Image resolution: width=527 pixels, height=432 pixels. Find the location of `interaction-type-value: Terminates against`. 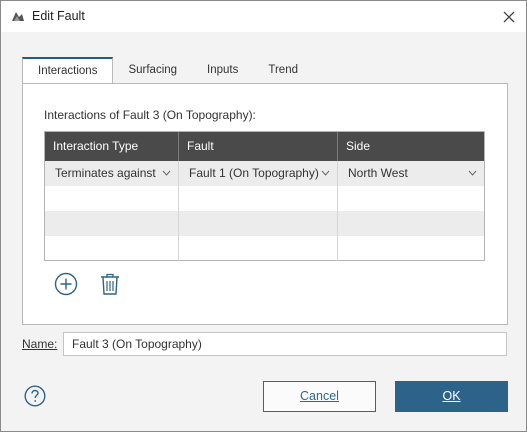

interaction-type-value: Terminates against is located at coordinates (105, 173).